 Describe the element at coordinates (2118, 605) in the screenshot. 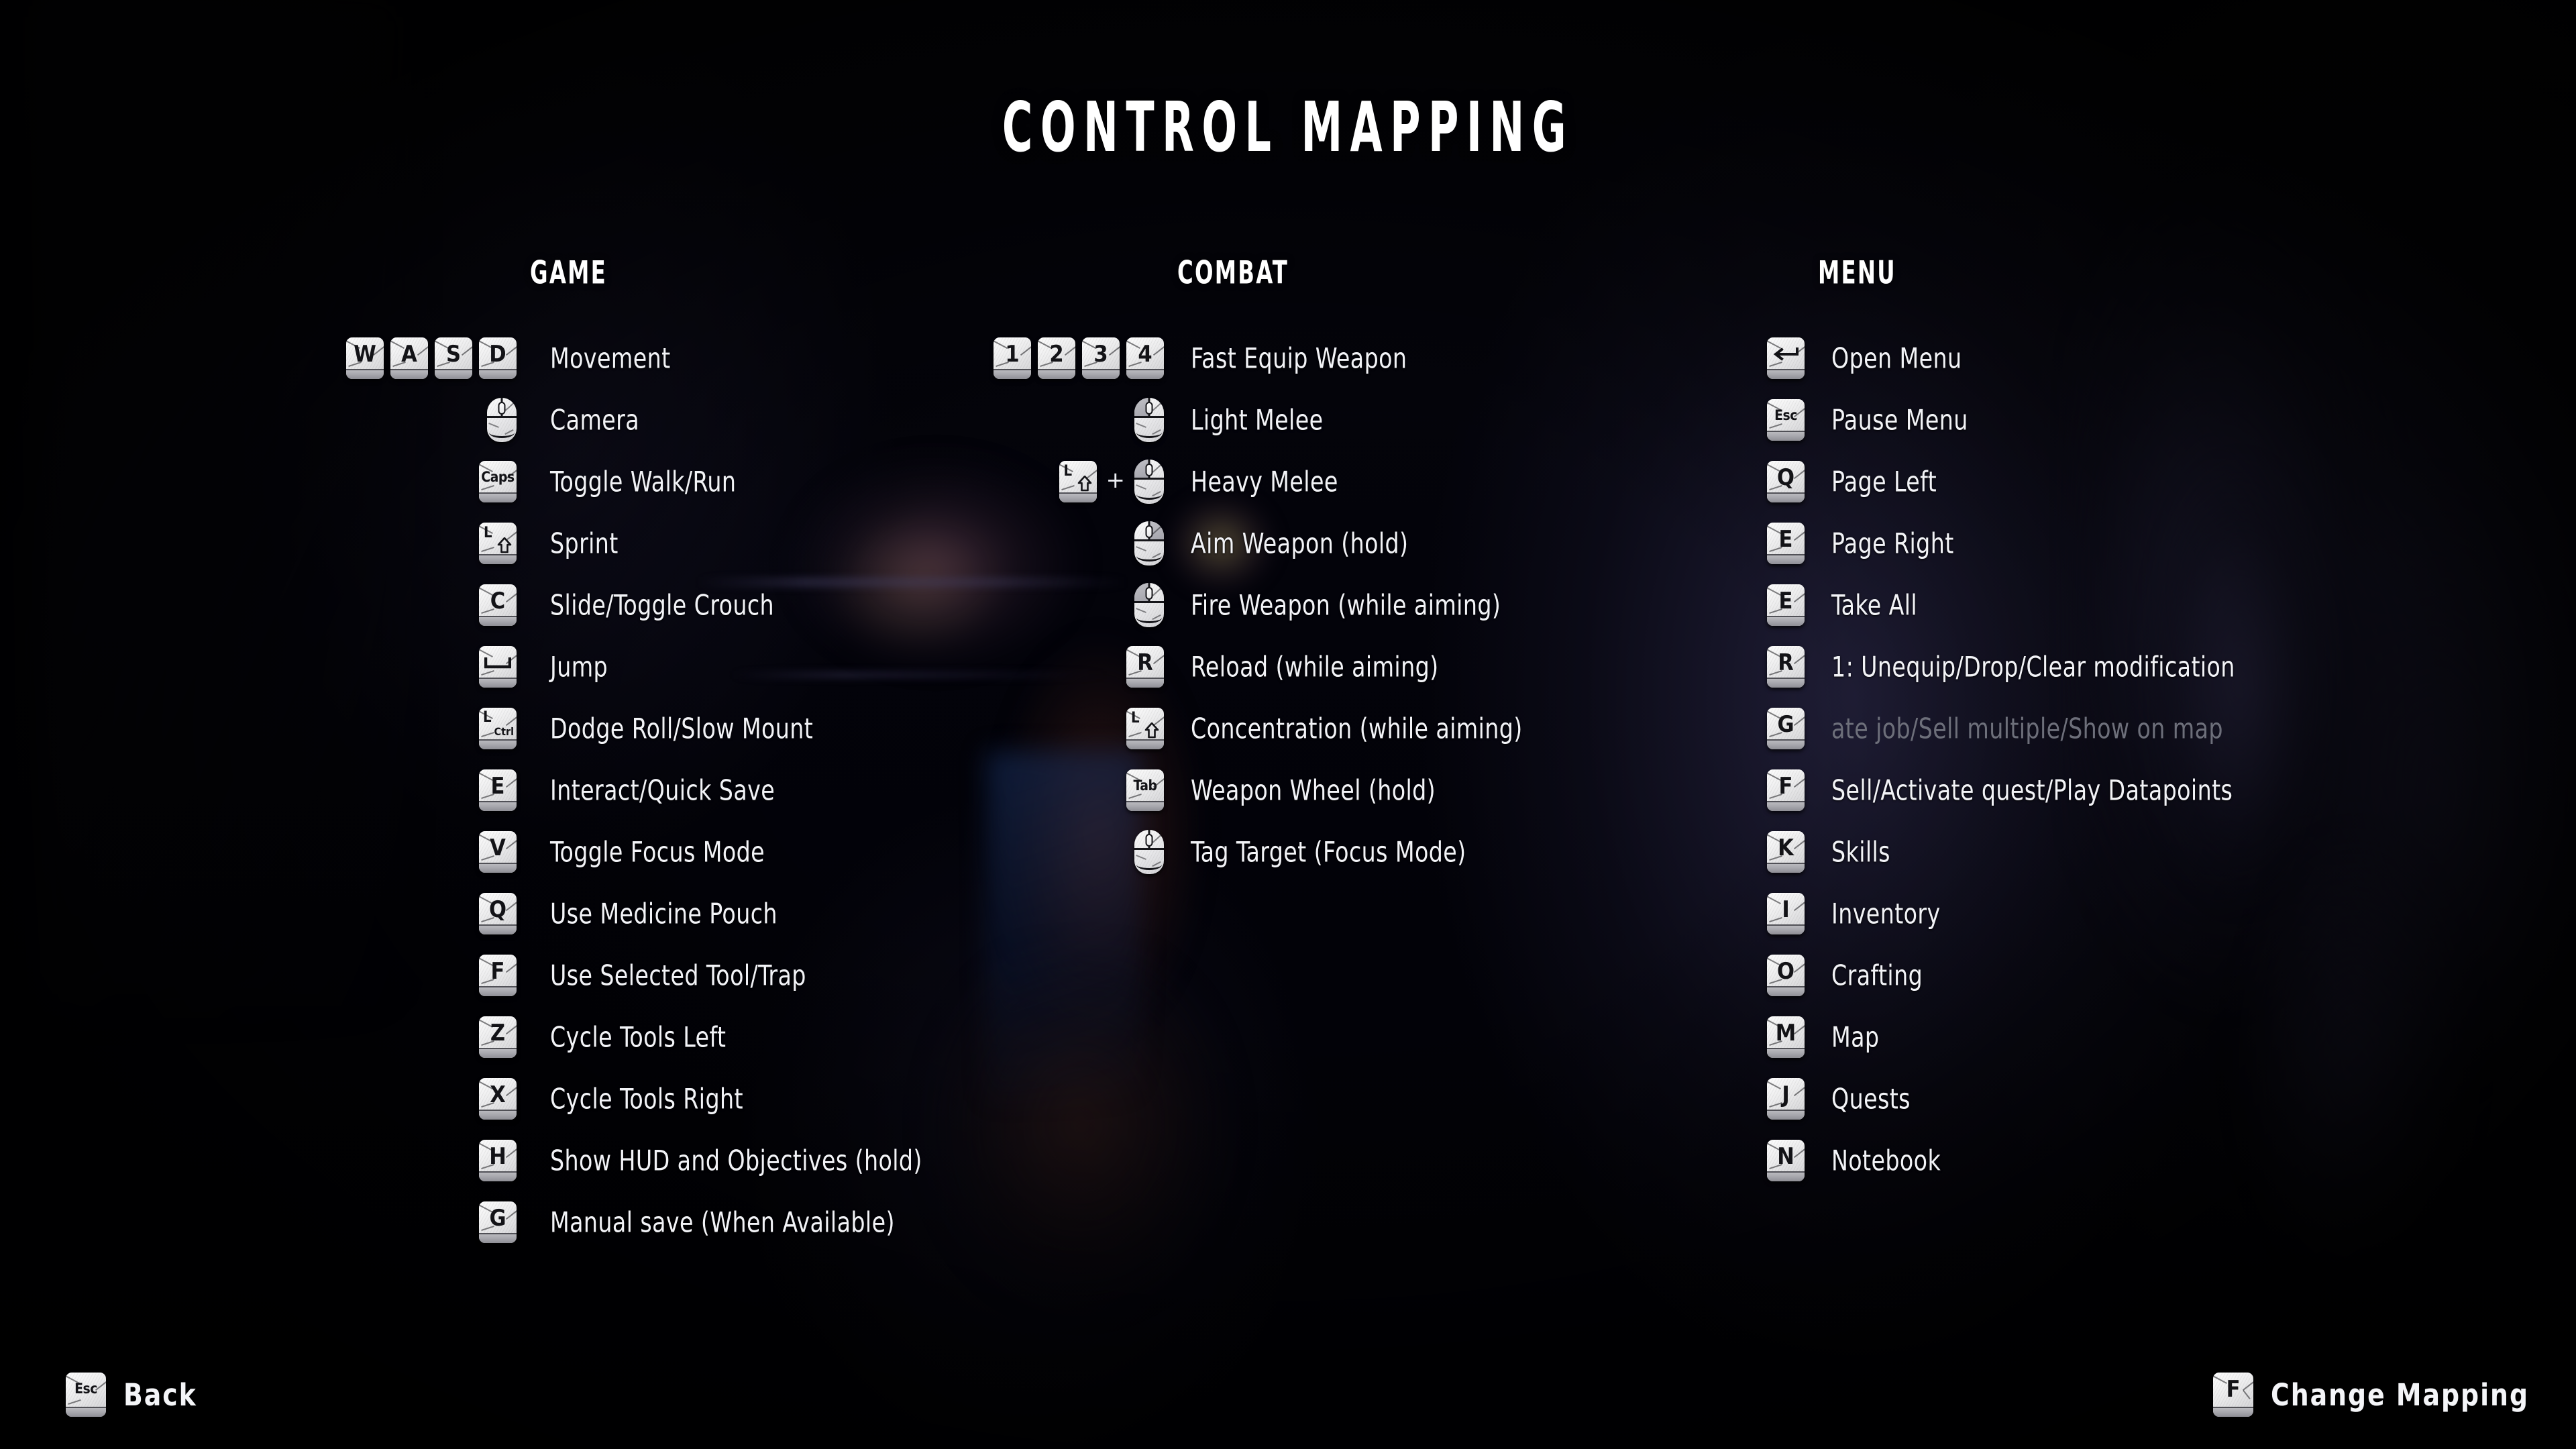

I see `binding-row: E Take All` at that location.